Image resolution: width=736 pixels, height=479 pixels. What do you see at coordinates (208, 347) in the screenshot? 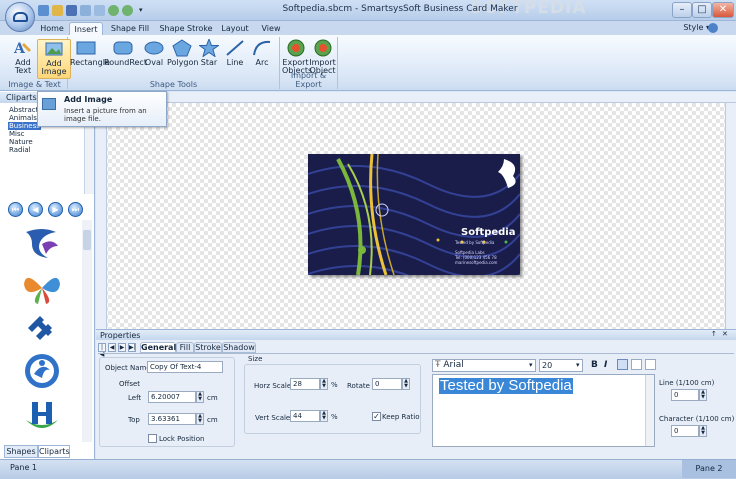
I see `tab-stroke: Stroke` at bounding box center [208, 347].